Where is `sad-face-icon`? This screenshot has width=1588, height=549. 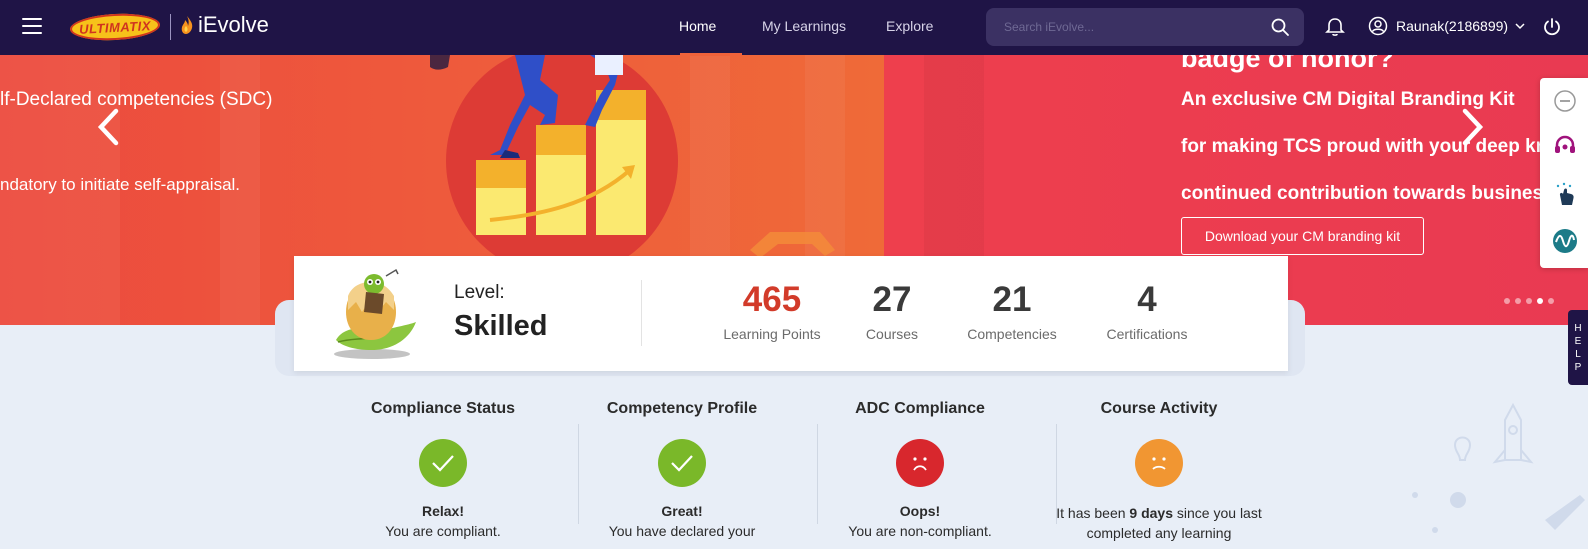 sad-face-icon is located at coordinates (920, 463).